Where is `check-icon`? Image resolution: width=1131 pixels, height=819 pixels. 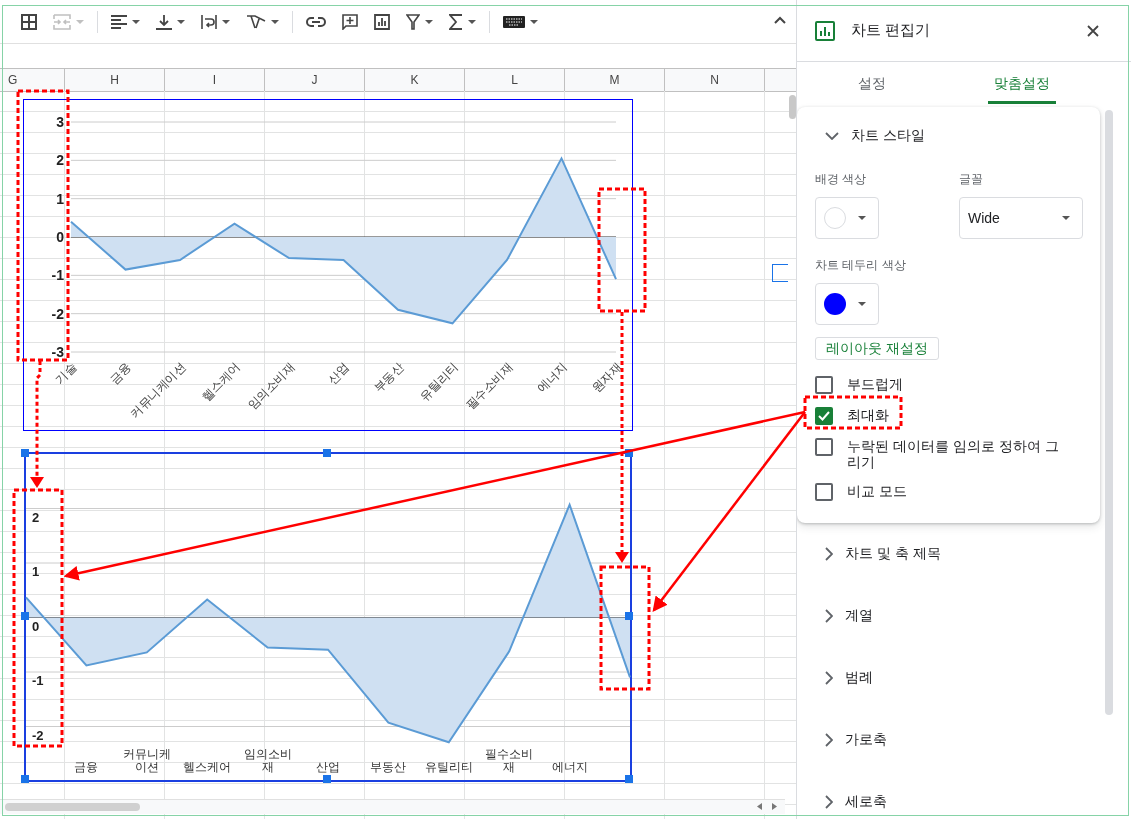
check-icon is located at coordinates (824, 416).